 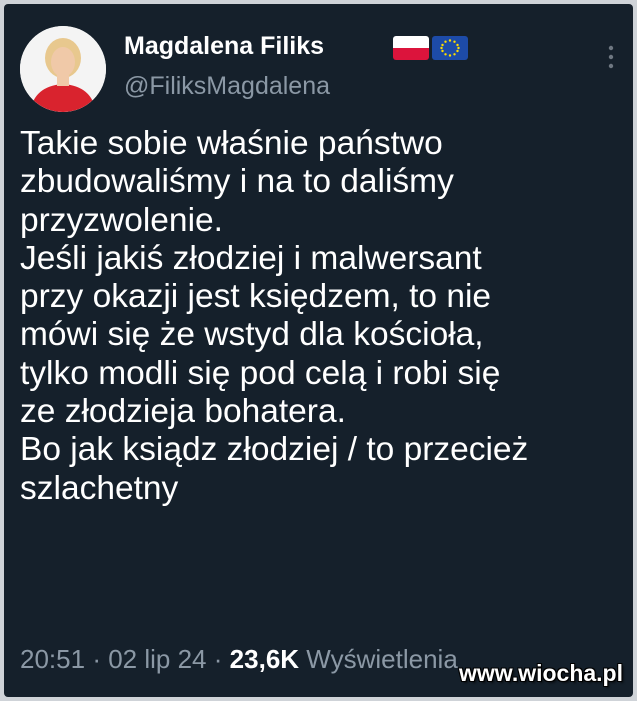 What do you see at coordinates (411, 48) in the screenshot?
I see `poland-flag-icon` at bounding box center [411, 48].